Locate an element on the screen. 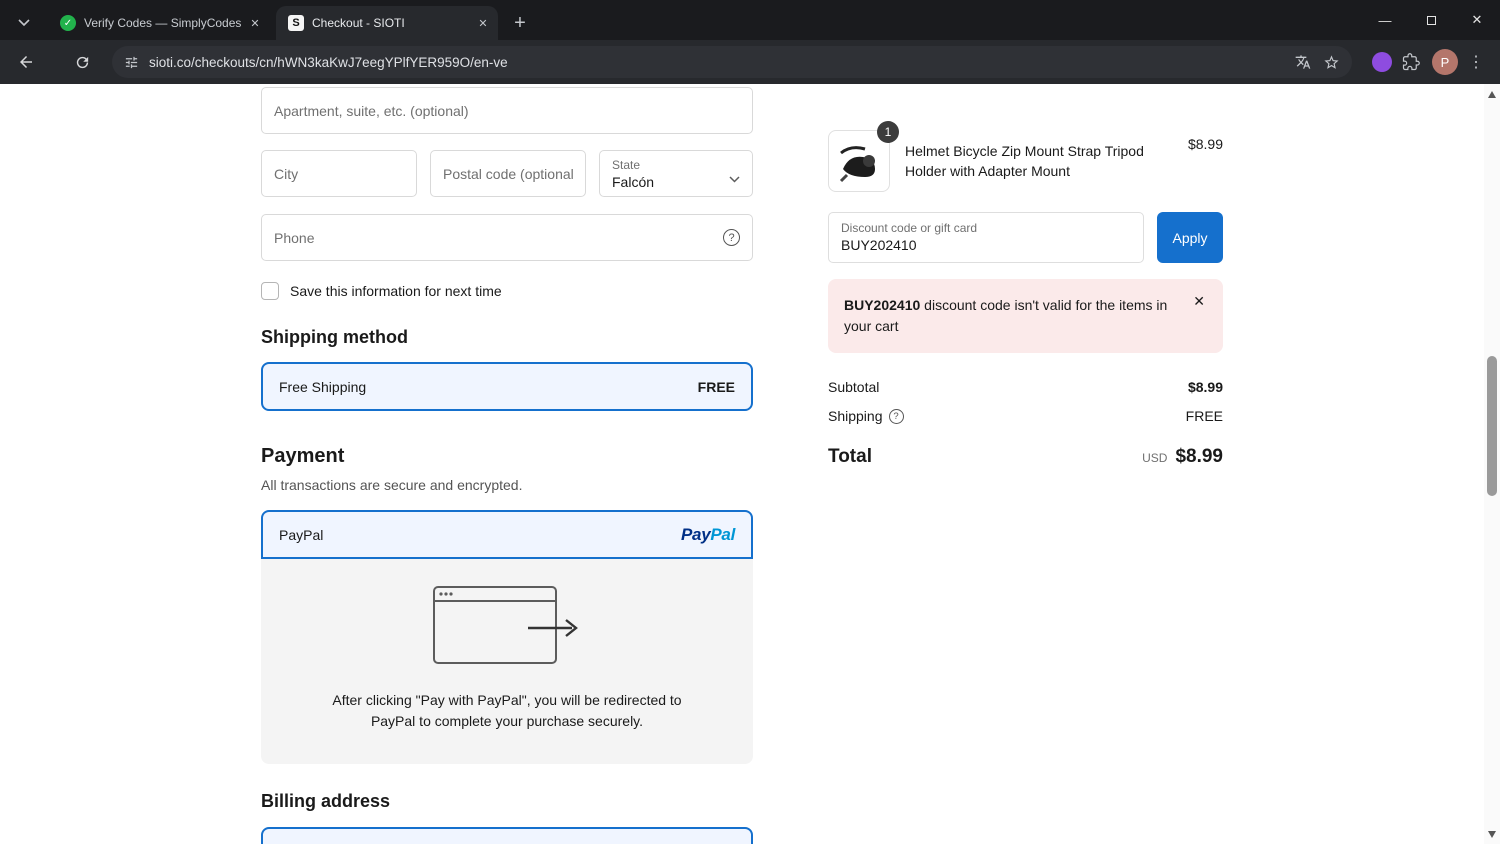  shipping-row: Shipping ? FREE is located at coordinates (1025, 416).